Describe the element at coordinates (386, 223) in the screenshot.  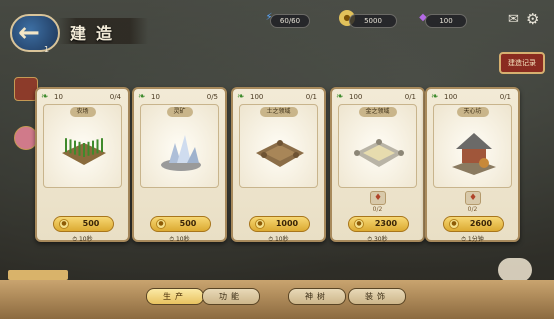
I see `build-price: 2300` at that location.